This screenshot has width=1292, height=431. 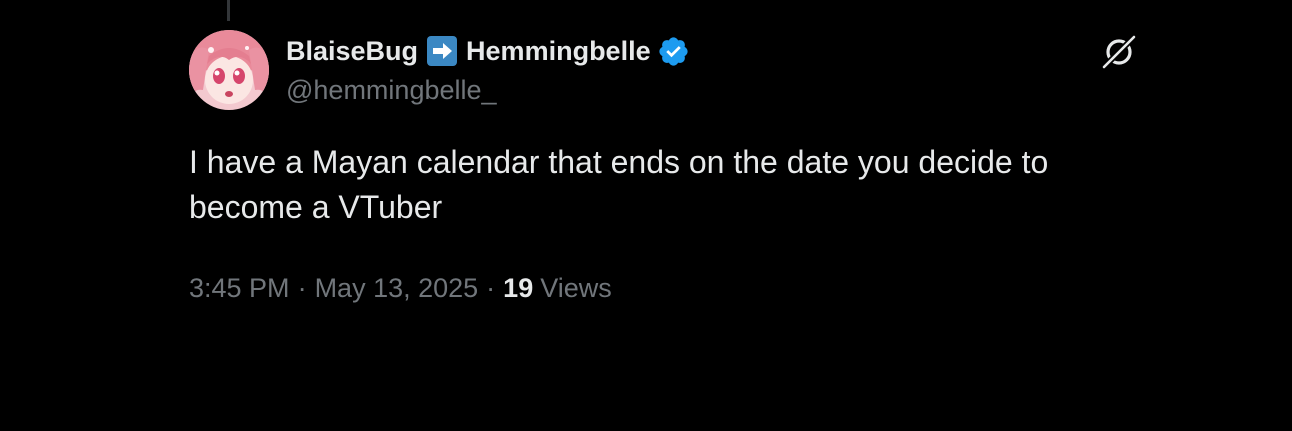 I want to click on tweet-date: May 13, 2025, so click(x=397, y=288).